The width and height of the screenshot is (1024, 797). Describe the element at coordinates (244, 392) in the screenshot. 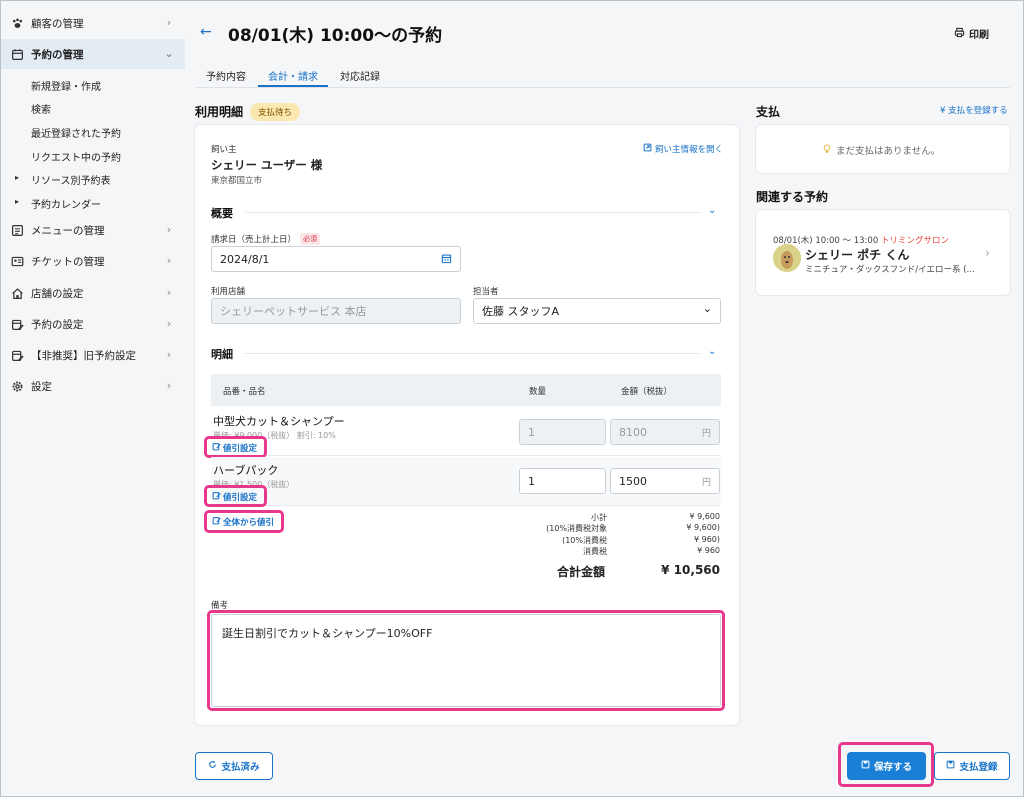

I see `col-item: 品番・品名` at that location.